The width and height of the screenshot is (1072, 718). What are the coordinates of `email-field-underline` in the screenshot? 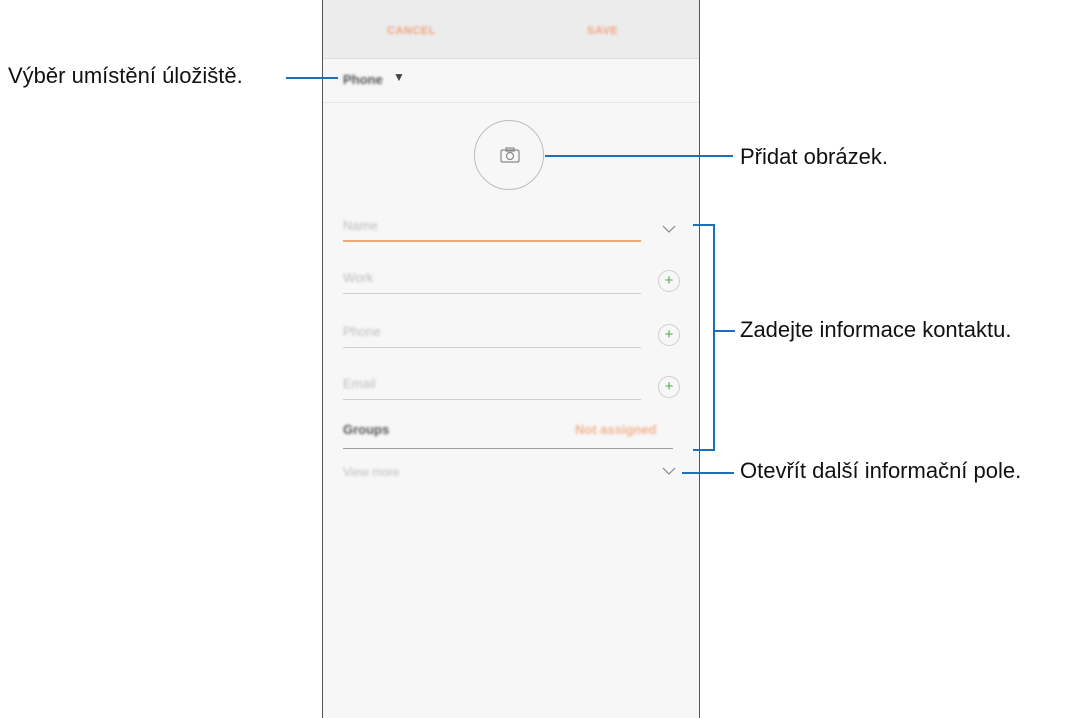 It's located at (492, 399).